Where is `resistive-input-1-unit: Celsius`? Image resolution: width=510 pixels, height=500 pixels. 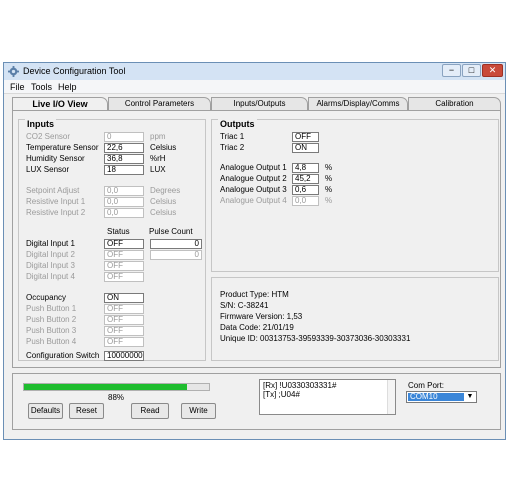 resistive-input-1-unit: Celsius is located at coordinates (163, 201).